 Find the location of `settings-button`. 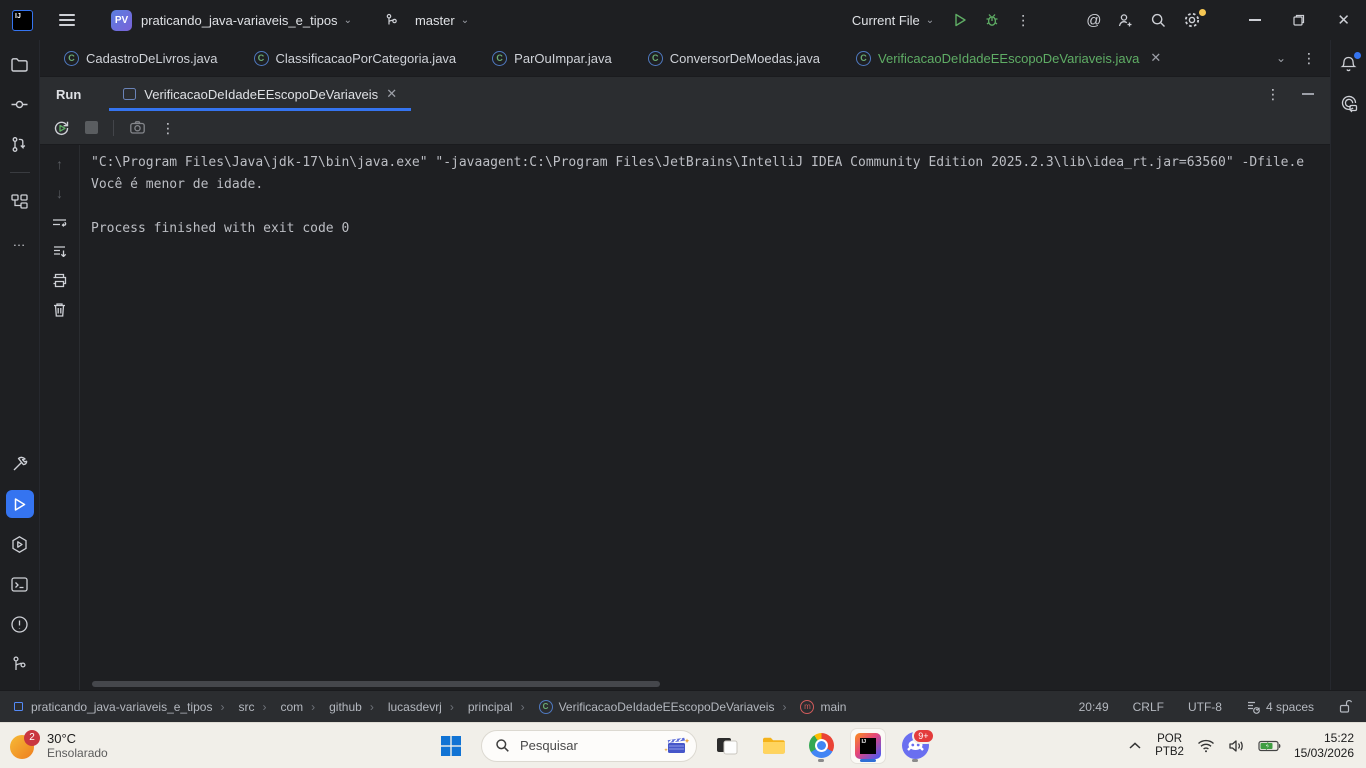

settings-button is located at coordinates (1192, 20).